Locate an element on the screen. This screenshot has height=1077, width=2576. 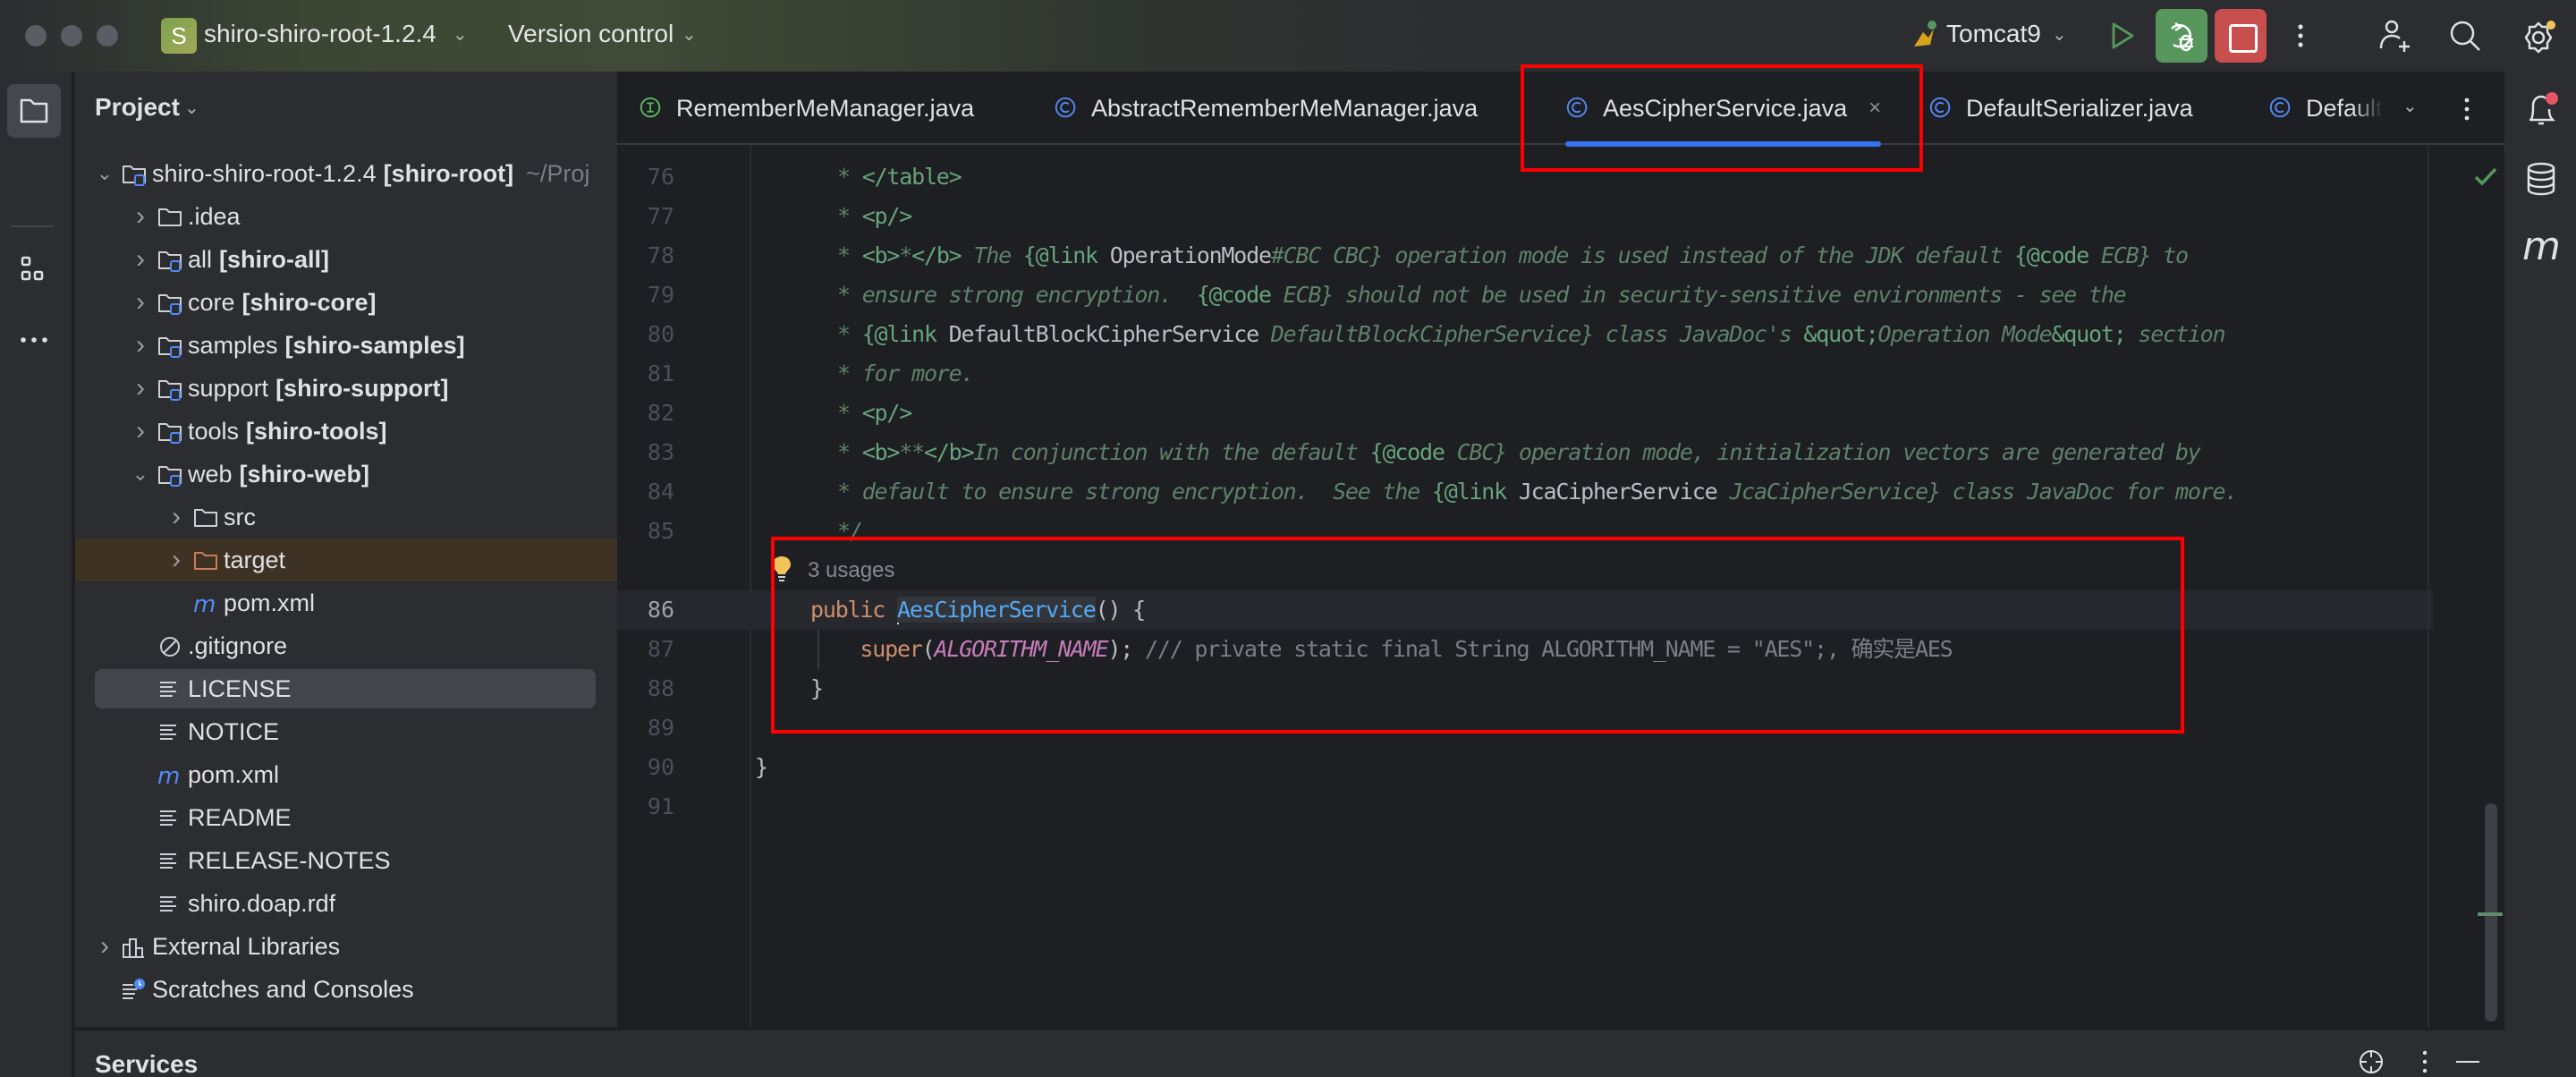
minimize-panel-icon is located at coordinates (2467, 1061).